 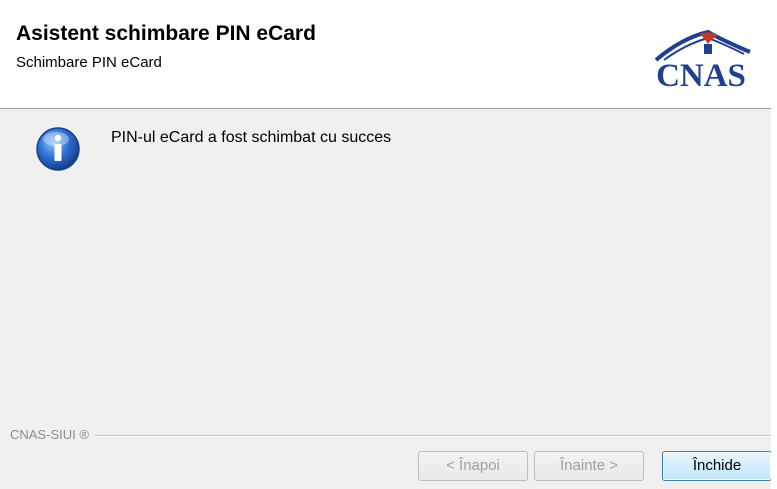 What do you see at coordinates (251, 137) in the screenshot?
I see `success-message: PIN-ul eCard a fost schimbat cu succes` at bounding box center [251, 137].